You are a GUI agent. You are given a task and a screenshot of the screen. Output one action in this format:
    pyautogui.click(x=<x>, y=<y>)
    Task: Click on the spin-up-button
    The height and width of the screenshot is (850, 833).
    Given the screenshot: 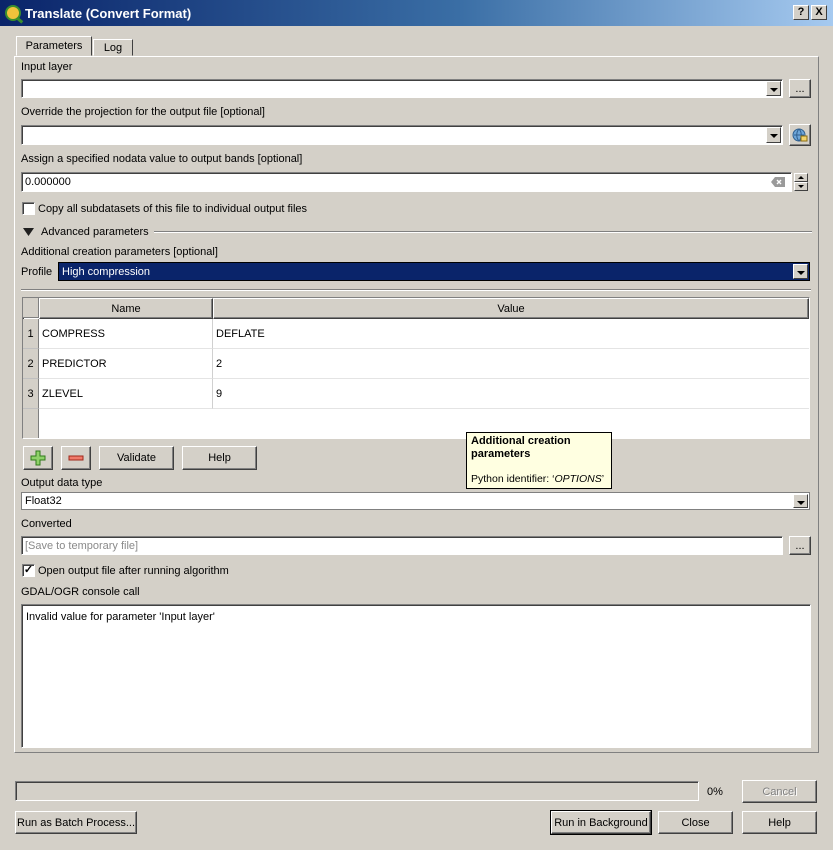 What is the action you would take?
    pyautogui.click(x=801, y=177)
    